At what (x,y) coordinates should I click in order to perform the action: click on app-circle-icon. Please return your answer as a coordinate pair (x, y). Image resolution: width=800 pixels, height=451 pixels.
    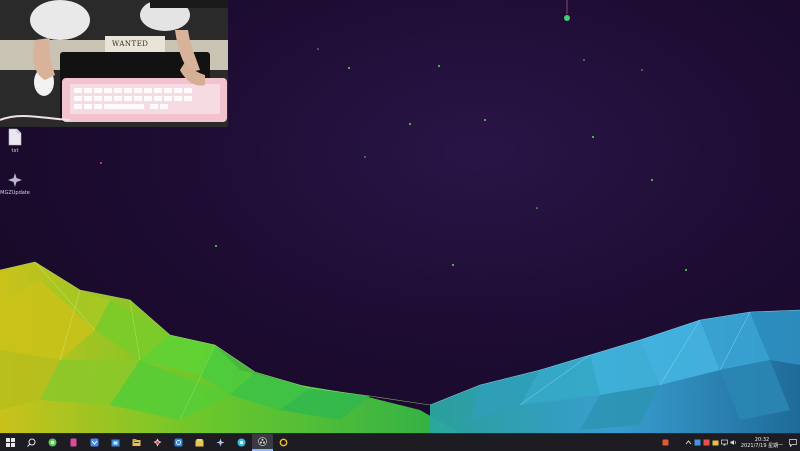
    Looking at the image, I should click on (178, 442).